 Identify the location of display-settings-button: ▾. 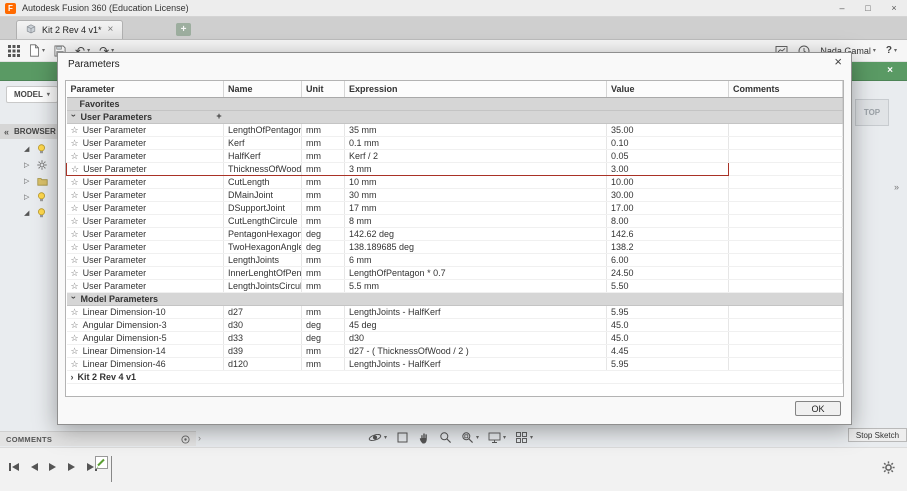
(497, 437).